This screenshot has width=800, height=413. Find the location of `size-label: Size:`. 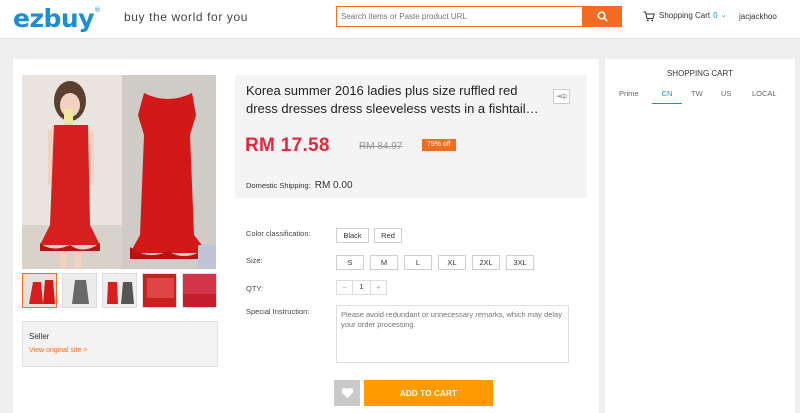

size-label: Size: is located at coordinates (254, 260).